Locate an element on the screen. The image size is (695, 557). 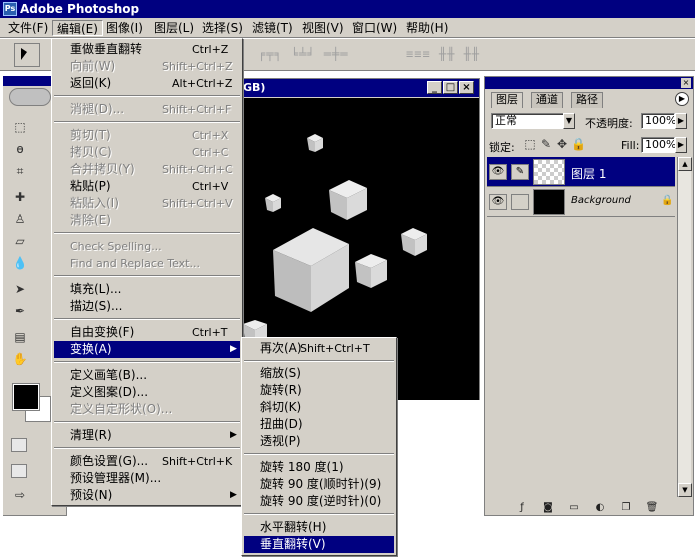
menu-item-shortcut: Shift+Ctrl+T is located at coordinates (335, 348).